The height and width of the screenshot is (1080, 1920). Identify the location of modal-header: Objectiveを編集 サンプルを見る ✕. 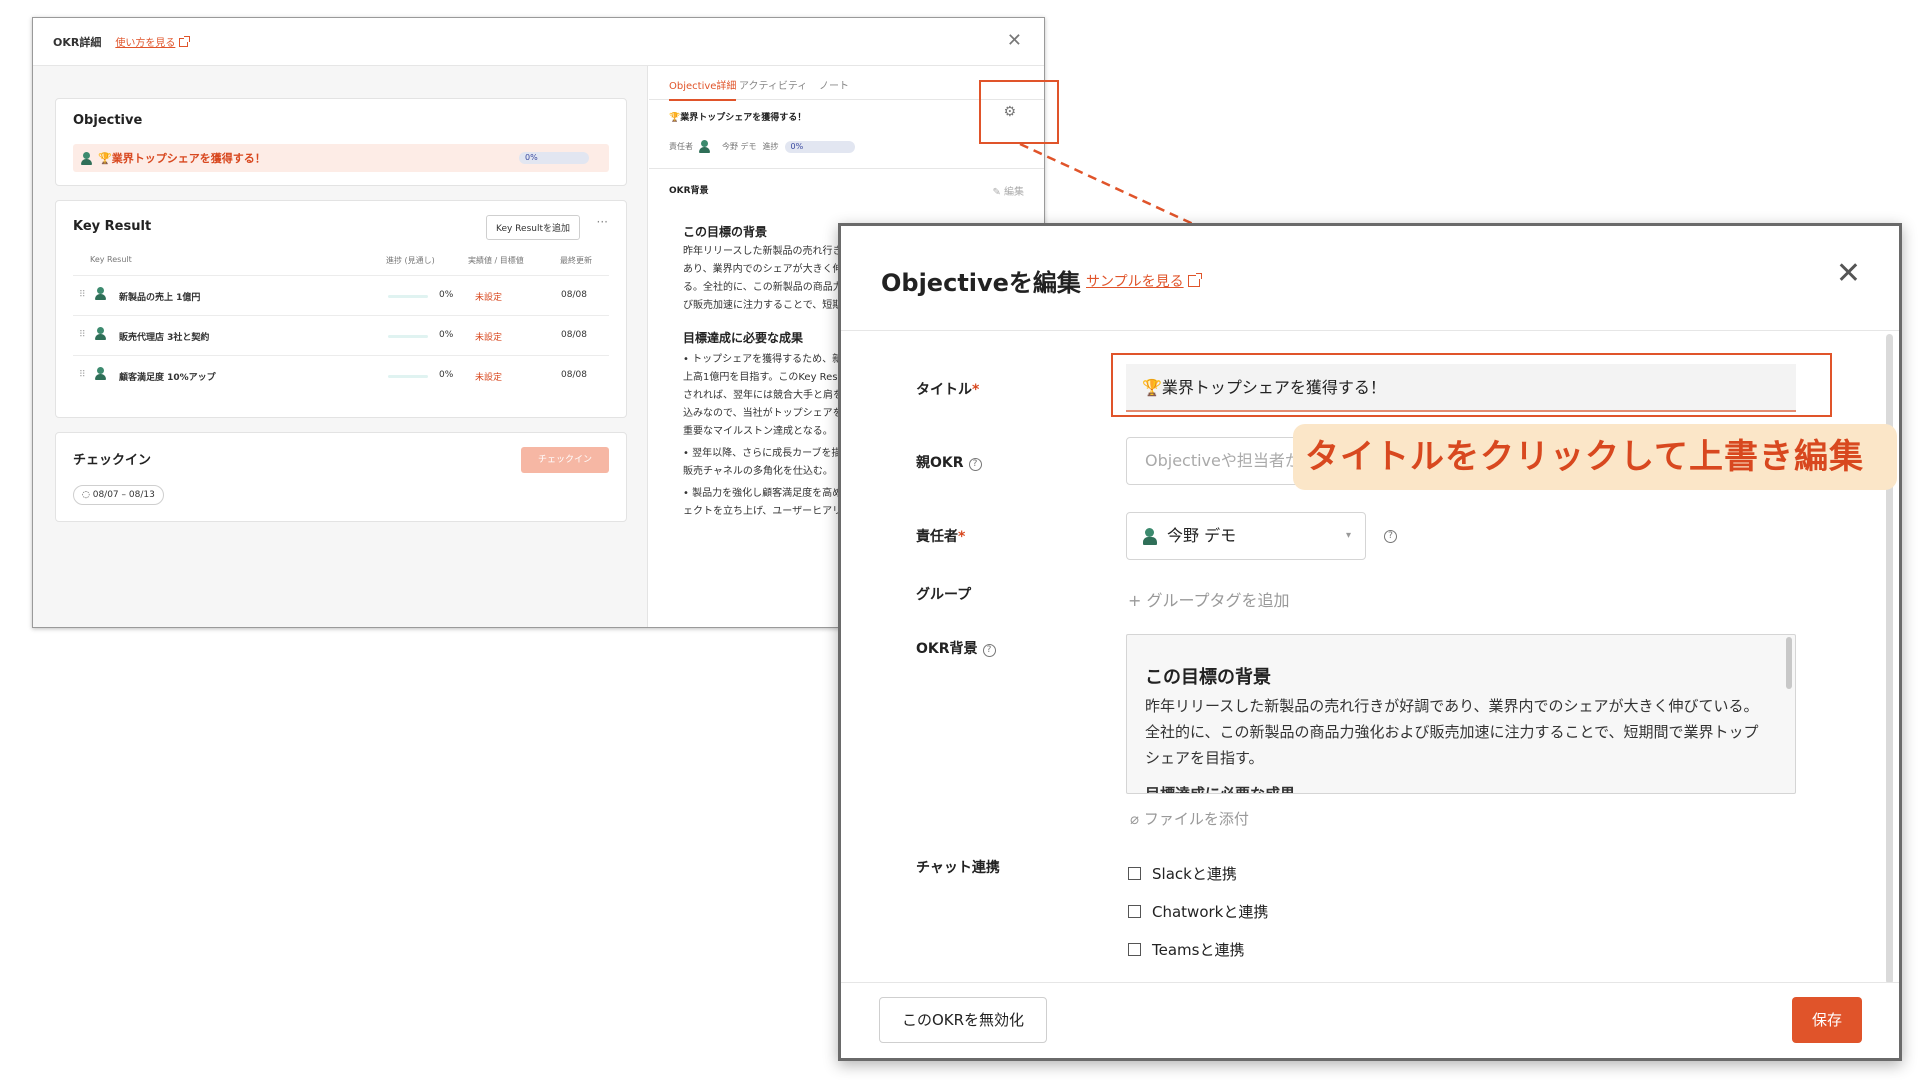
(1370, 278).